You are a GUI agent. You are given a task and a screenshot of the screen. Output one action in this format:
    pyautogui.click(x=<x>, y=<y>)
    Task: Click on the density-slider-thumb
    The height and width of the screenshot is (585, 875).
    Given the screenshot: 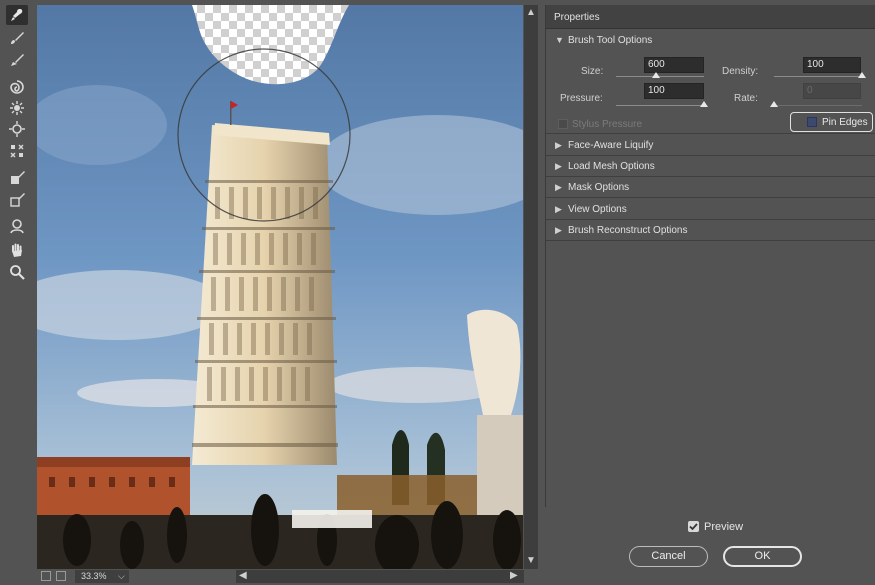 What is the action you would take?
    pyautogui.click(x=862, y=75)
    